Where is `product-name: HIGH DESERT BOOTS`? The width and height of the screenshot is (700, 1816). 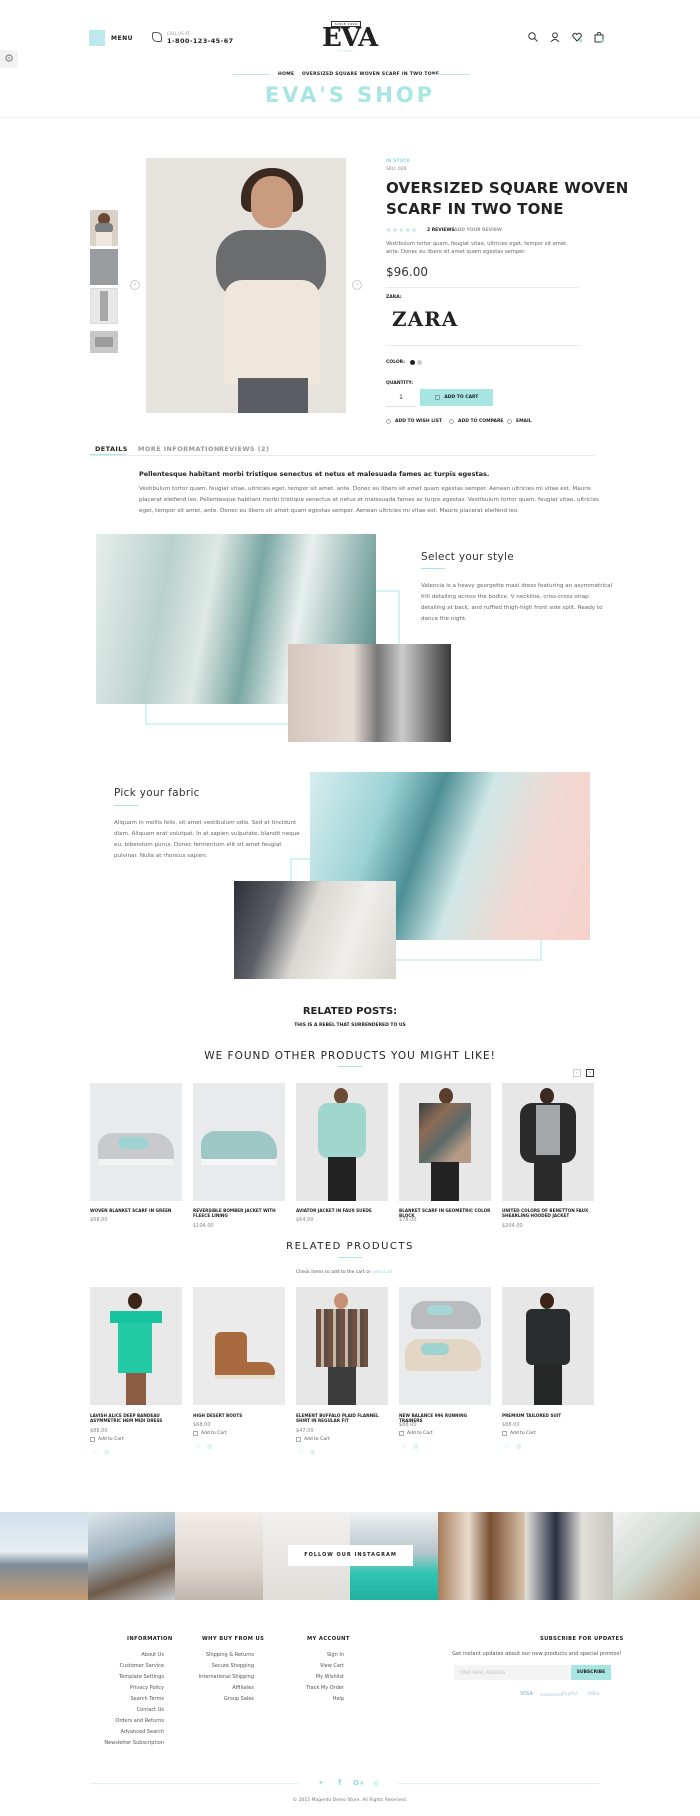
product-name: HIGH DESERT BOOTS is located at coordinates (239, 1415).